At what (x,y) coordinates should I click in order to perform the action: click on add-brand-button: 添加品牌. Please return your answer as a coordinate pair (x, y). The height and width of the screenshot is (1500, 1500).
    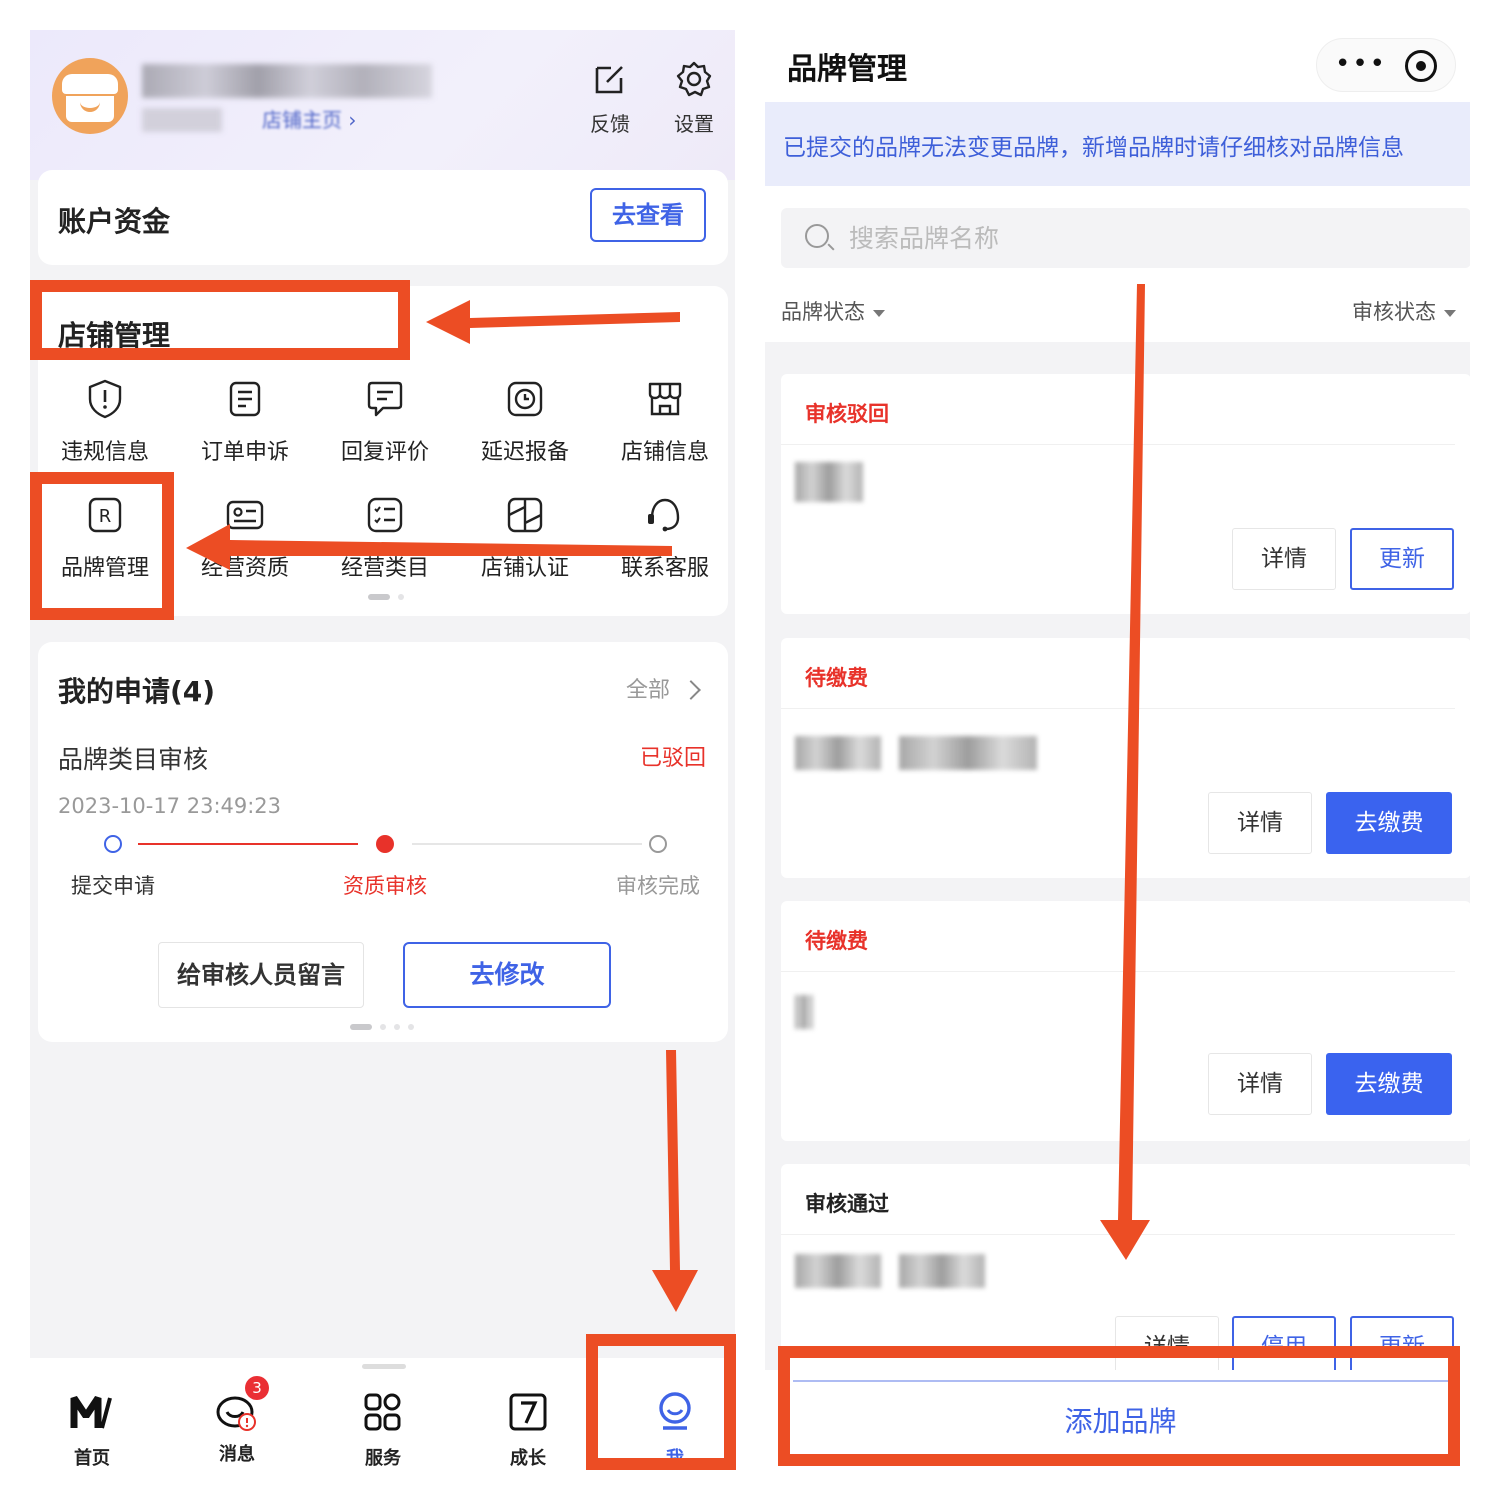
    Looking at the image, I should click on (1120, 1420).